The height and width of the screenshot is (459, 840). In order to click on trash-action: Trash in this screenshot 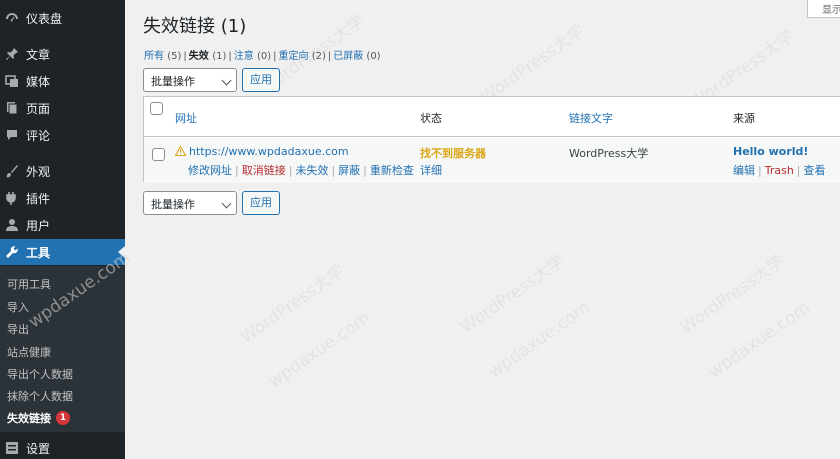, I will do `click(779, 170)`.